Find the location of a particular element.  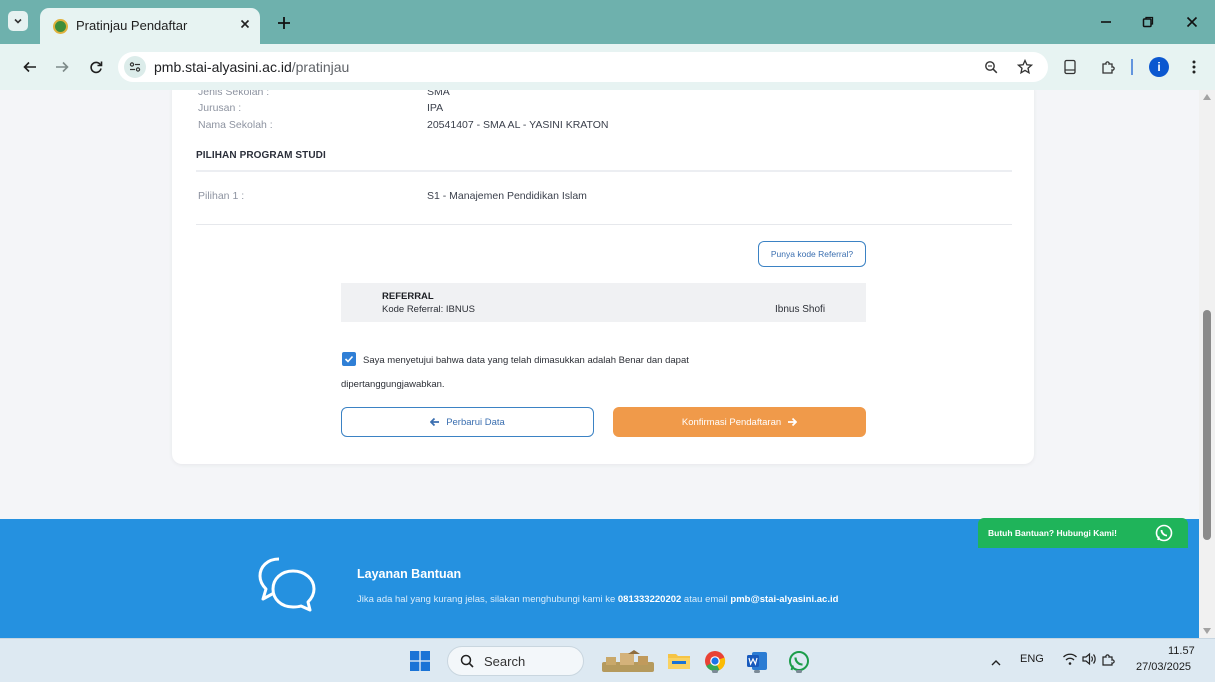

help-title: Layanan Bantuan is located at coordinates (409, 574).